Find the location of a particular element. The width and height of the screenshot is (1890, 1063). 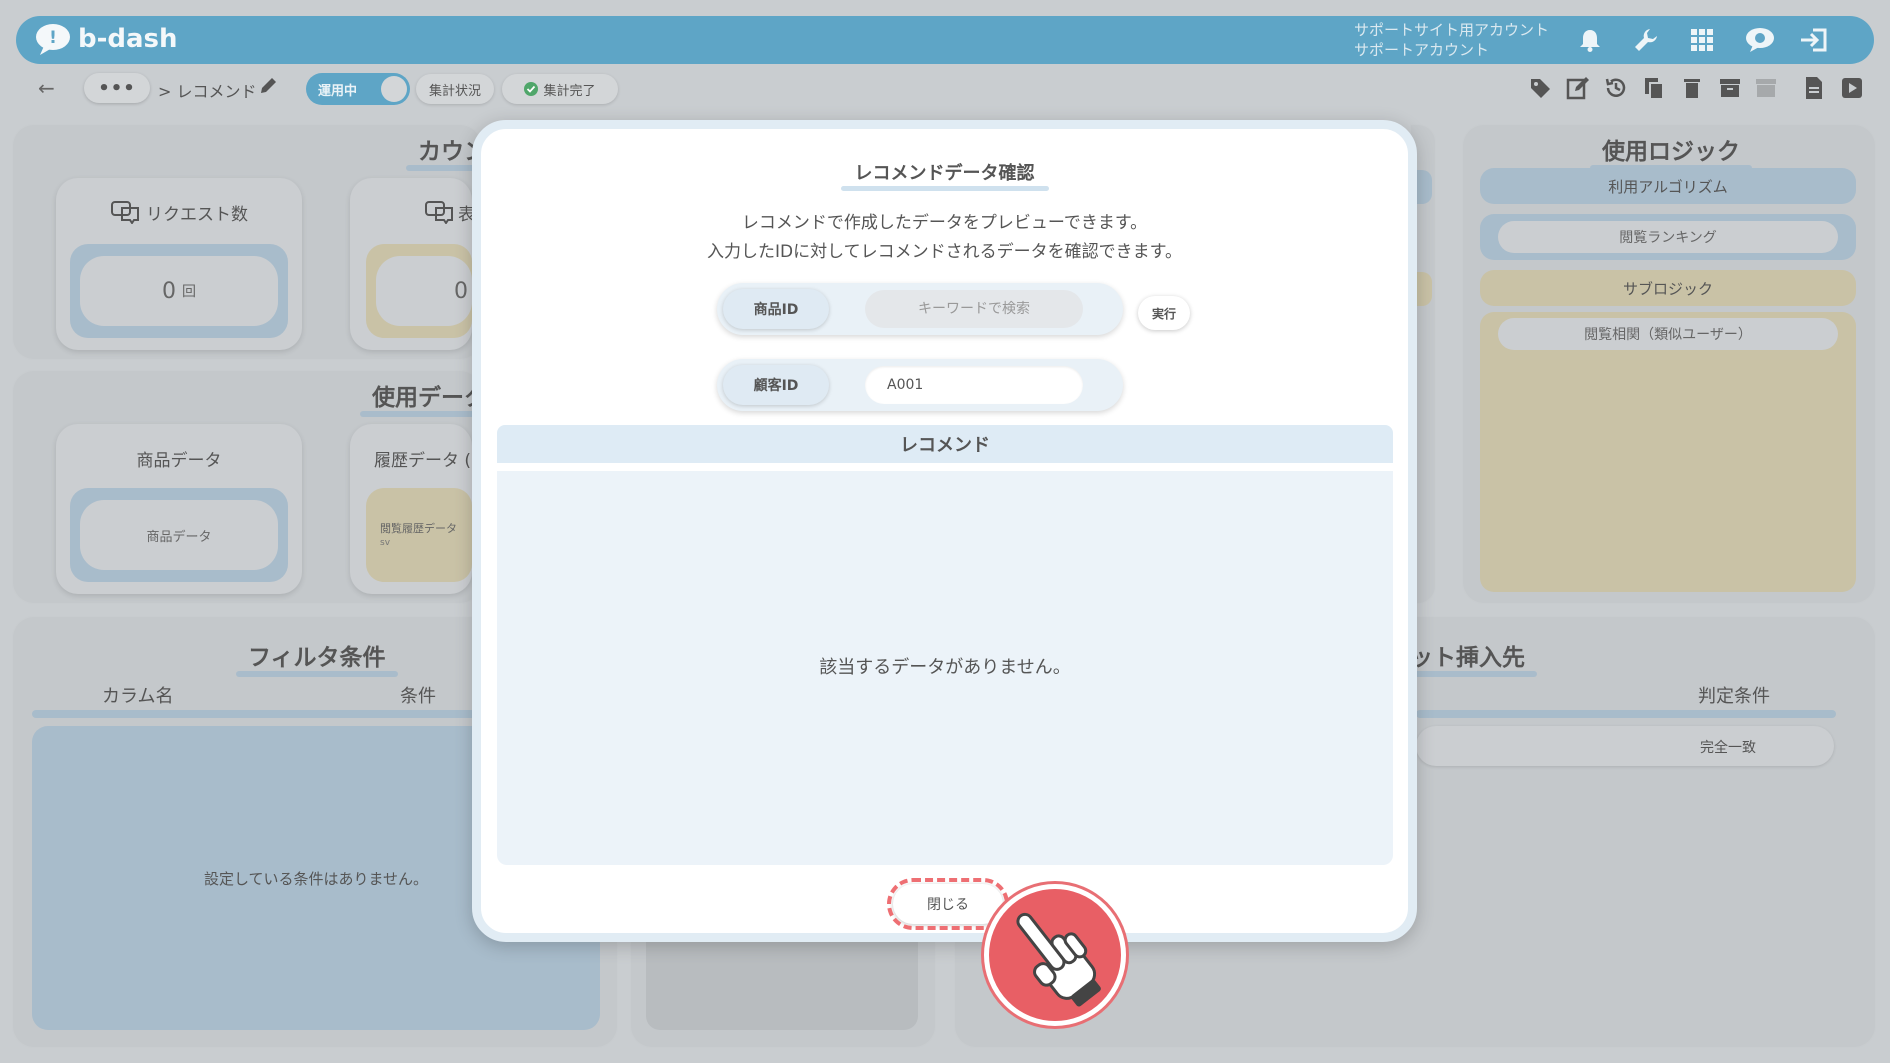

sublogic-value: 閲覧相関（類似ユーザー） is located at coordinates (1668, 334).